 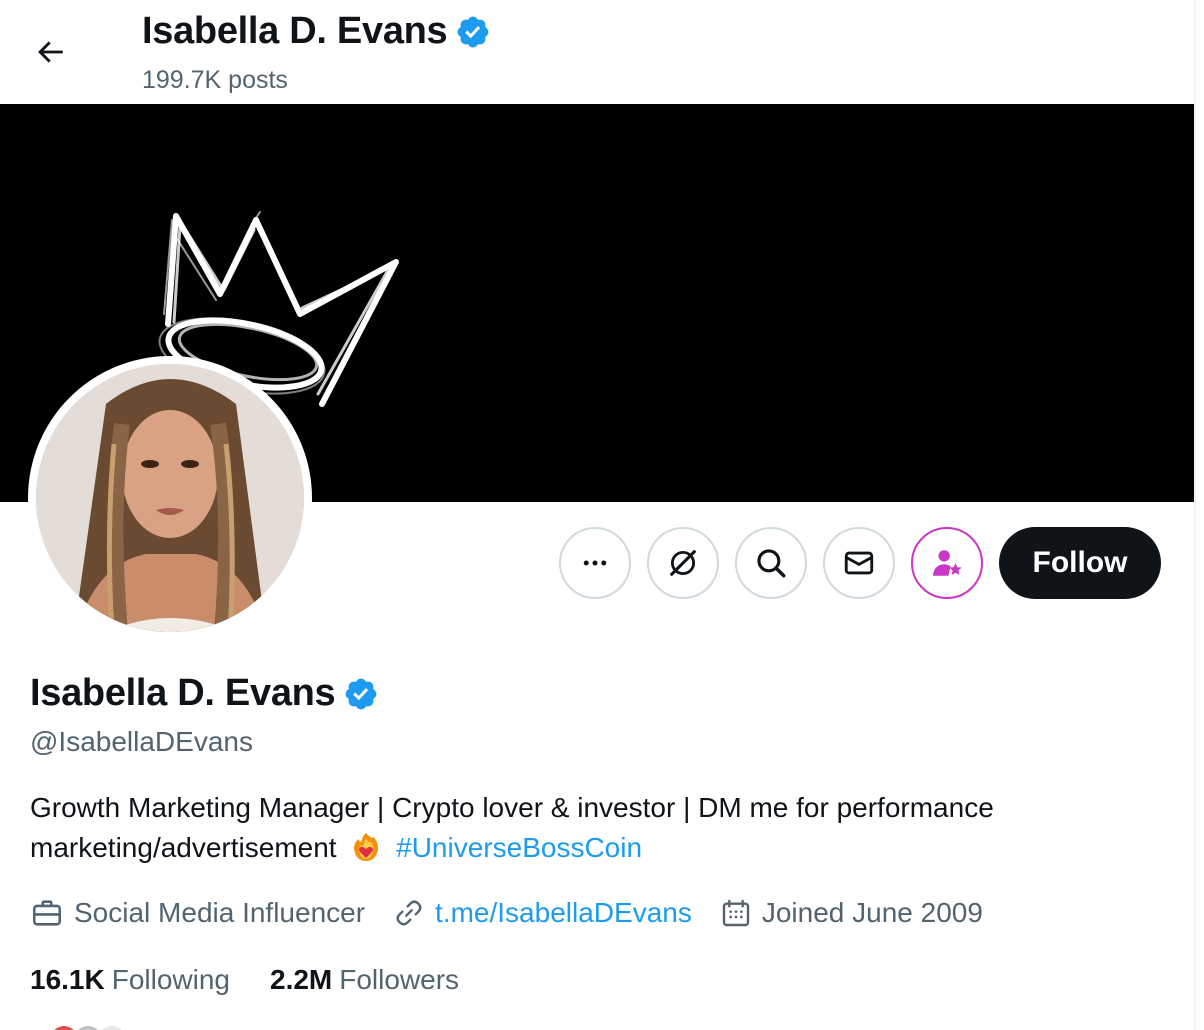 I want to click on profile-name-row: Isabella D. Evans, so click(x=204, y=693).